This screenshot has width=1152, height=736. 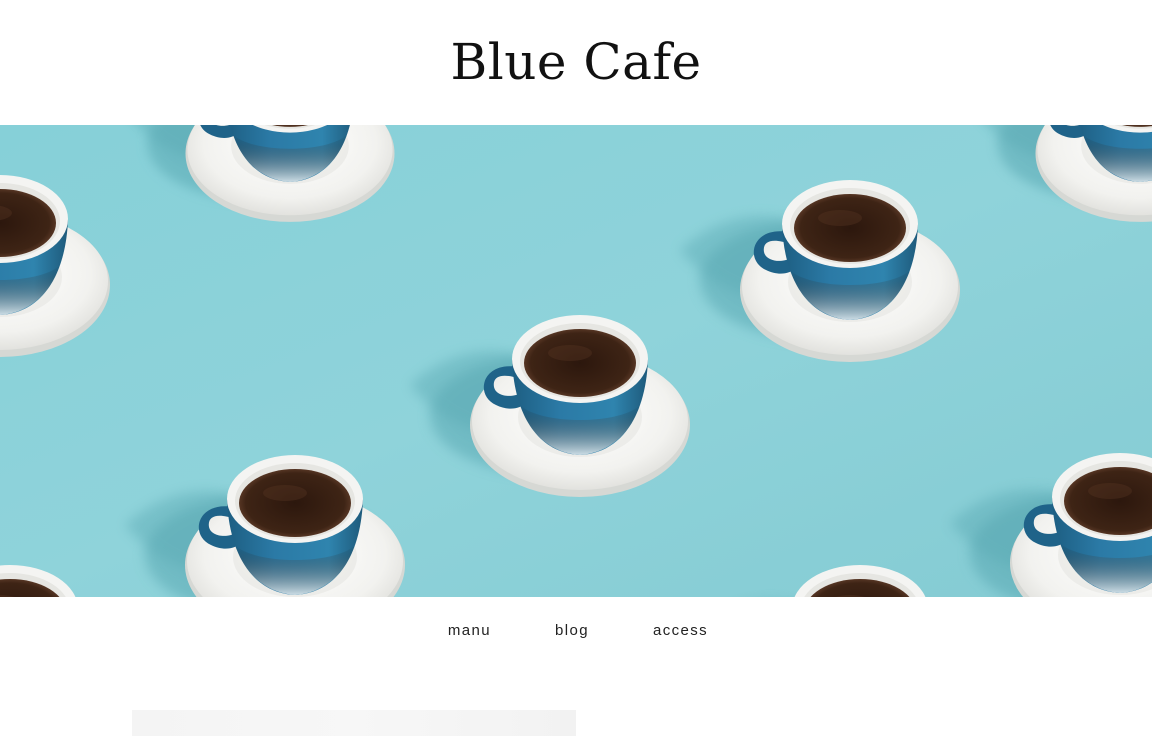 What do you see at coordinates (680, 630) in the screenshot?
I see `nav-item-access: access` at bounding box center [680, 630].